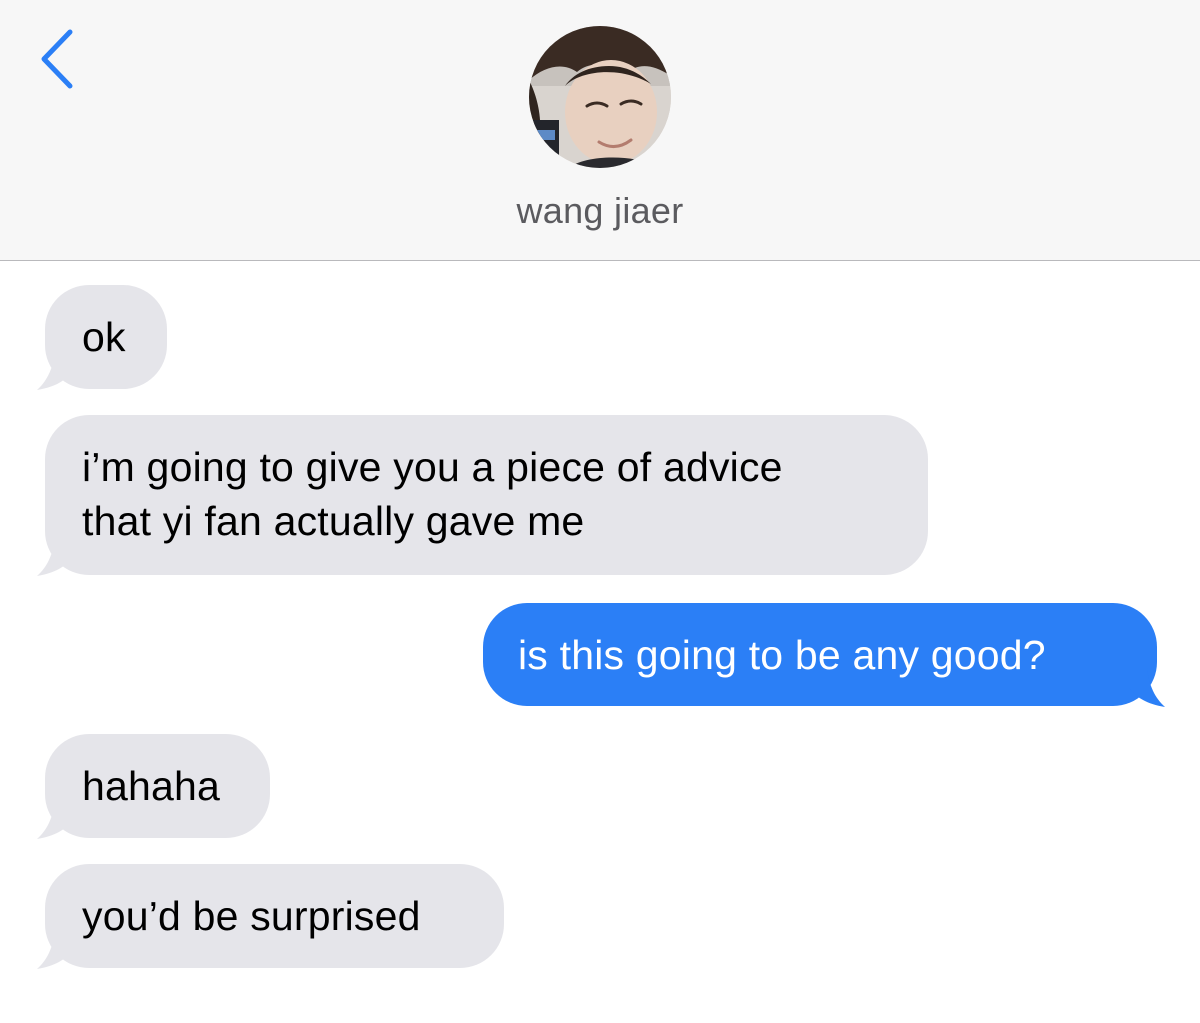  I want to click on outgoing-message-bubble: is this going to be any good?, so click(824, 655).